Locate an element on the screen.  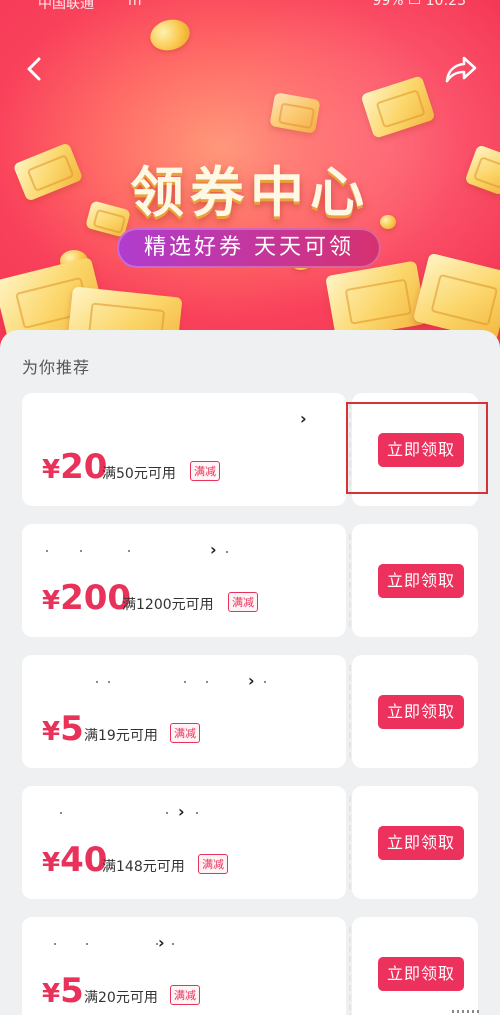
ticket-decoration is located at coordinates (456, 297).